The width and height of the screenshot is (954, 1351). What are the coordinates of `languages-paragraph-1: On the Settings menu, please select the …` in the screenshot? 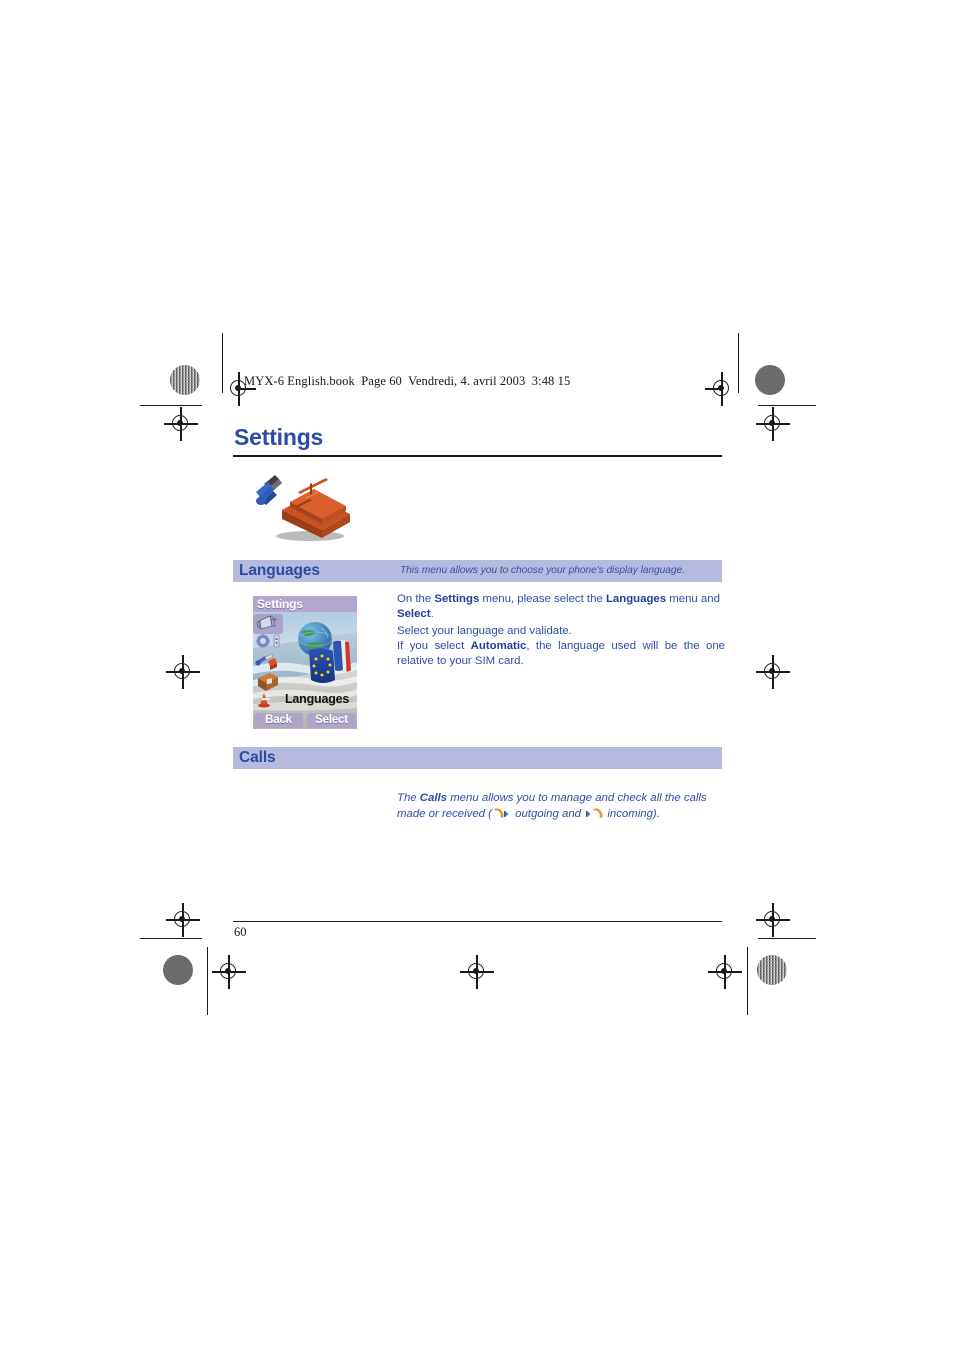 It's located at (558, 607).